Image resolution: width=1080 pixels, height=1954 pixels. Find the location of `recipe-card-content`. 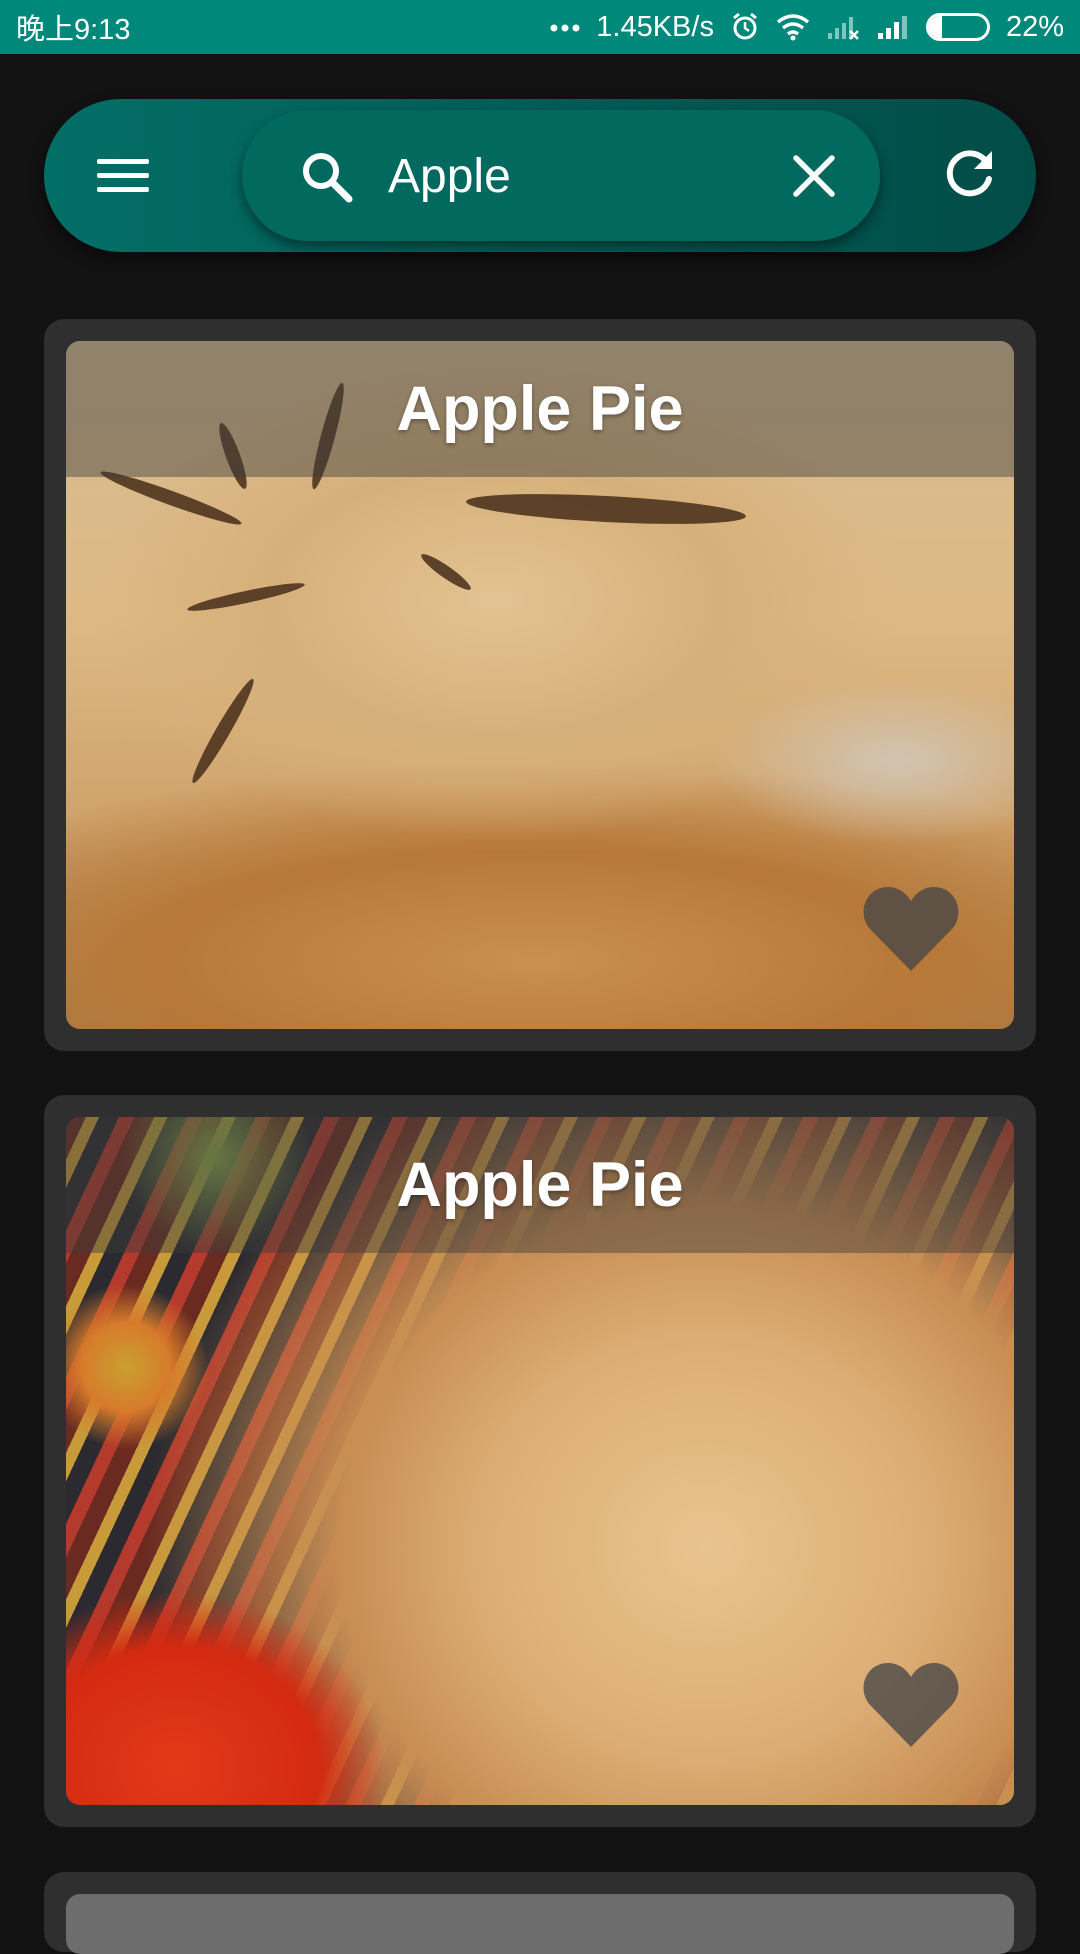

recipe-card-content is located at coordinates (540, 1924).